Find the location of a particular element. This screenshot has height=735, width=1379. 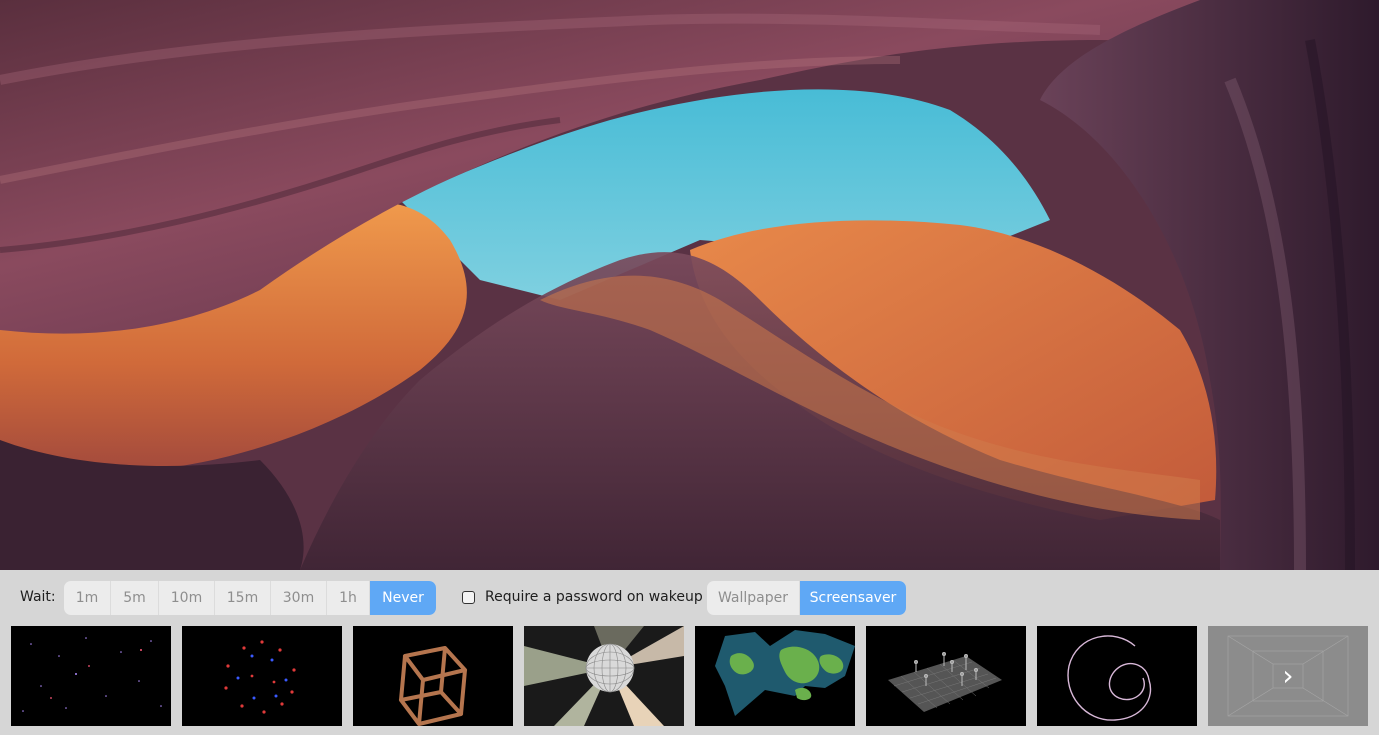

thumbnail-world-map is located at coordinates (775, 676).